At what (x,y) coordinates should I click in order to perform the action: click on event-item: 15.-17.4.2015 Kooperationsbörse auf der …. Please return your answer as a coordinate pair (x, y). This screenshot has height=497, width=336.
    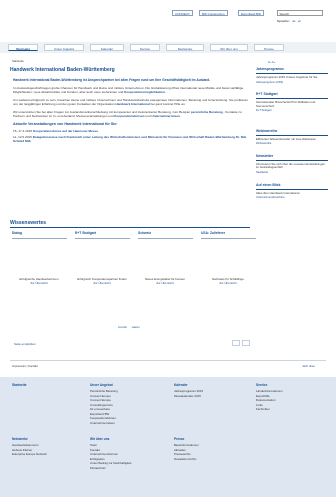
    Looking at the image, I should click on (130, 131).